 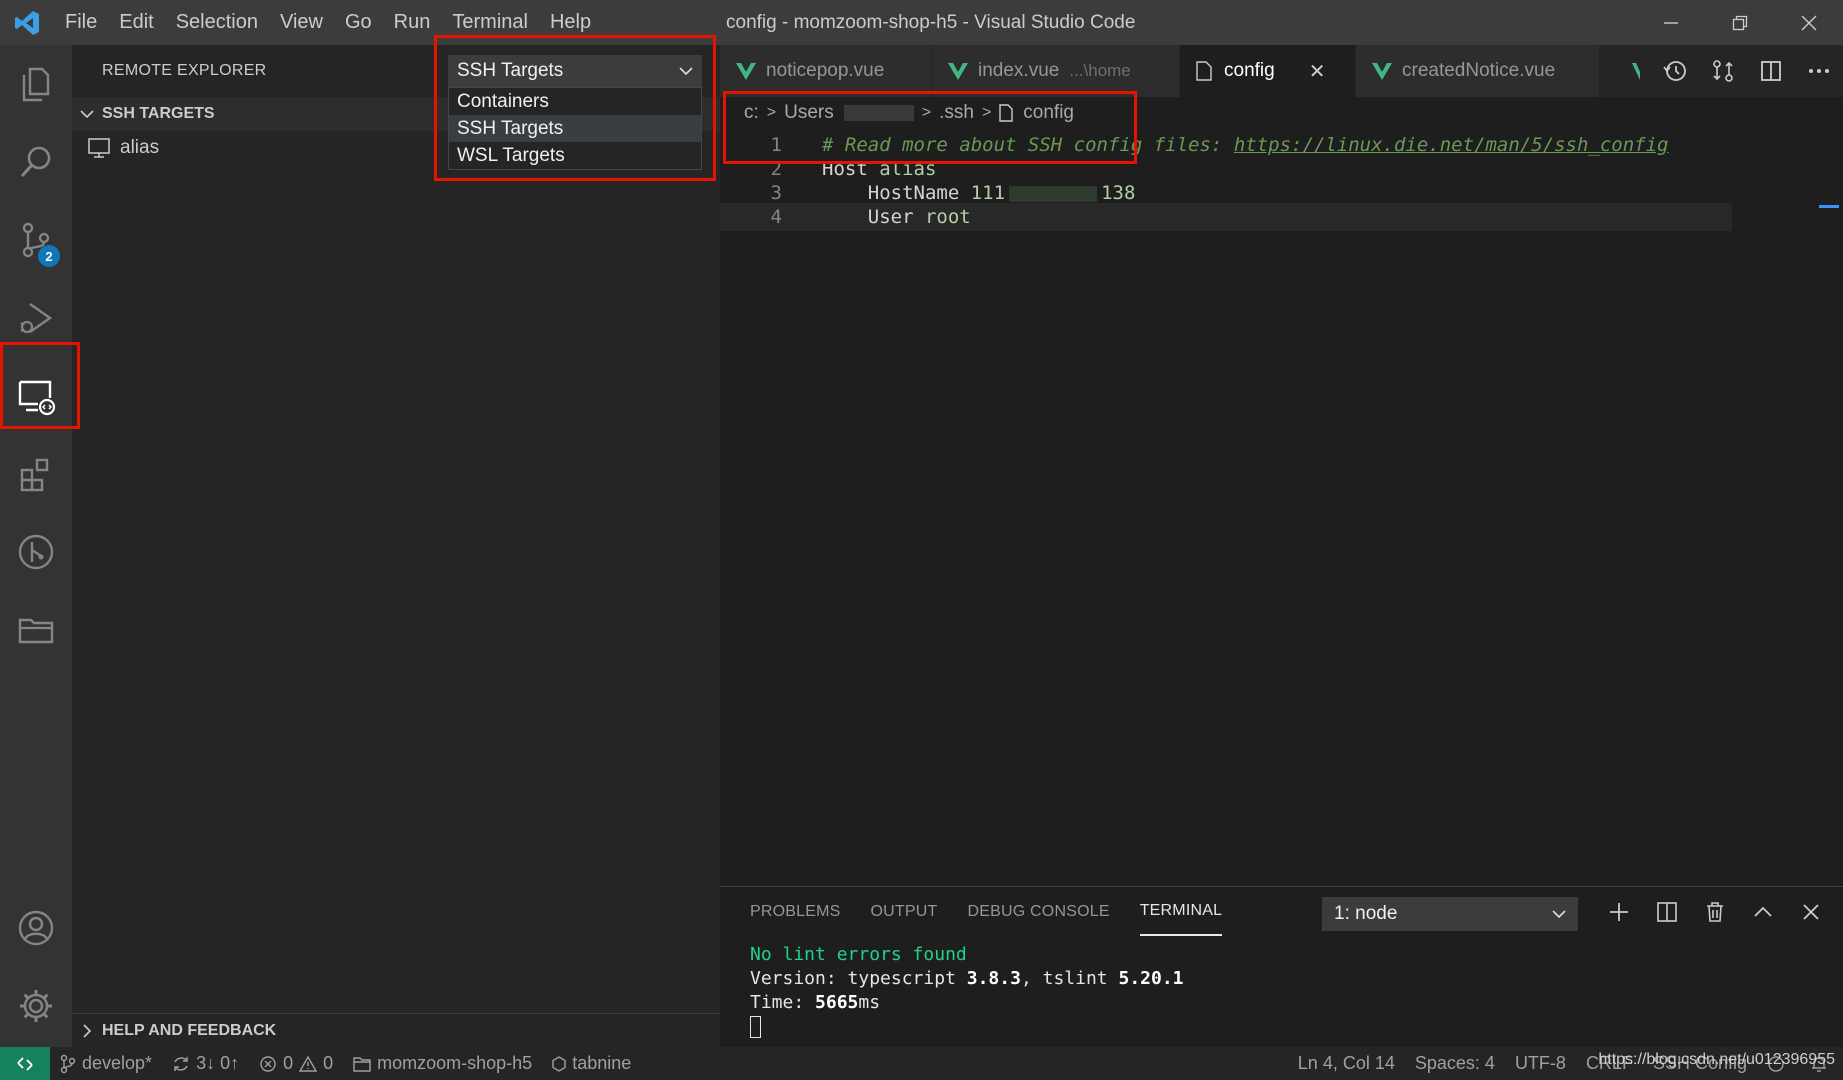 I want to click on code-line: 4 User root, so click(x=1226, y=217).